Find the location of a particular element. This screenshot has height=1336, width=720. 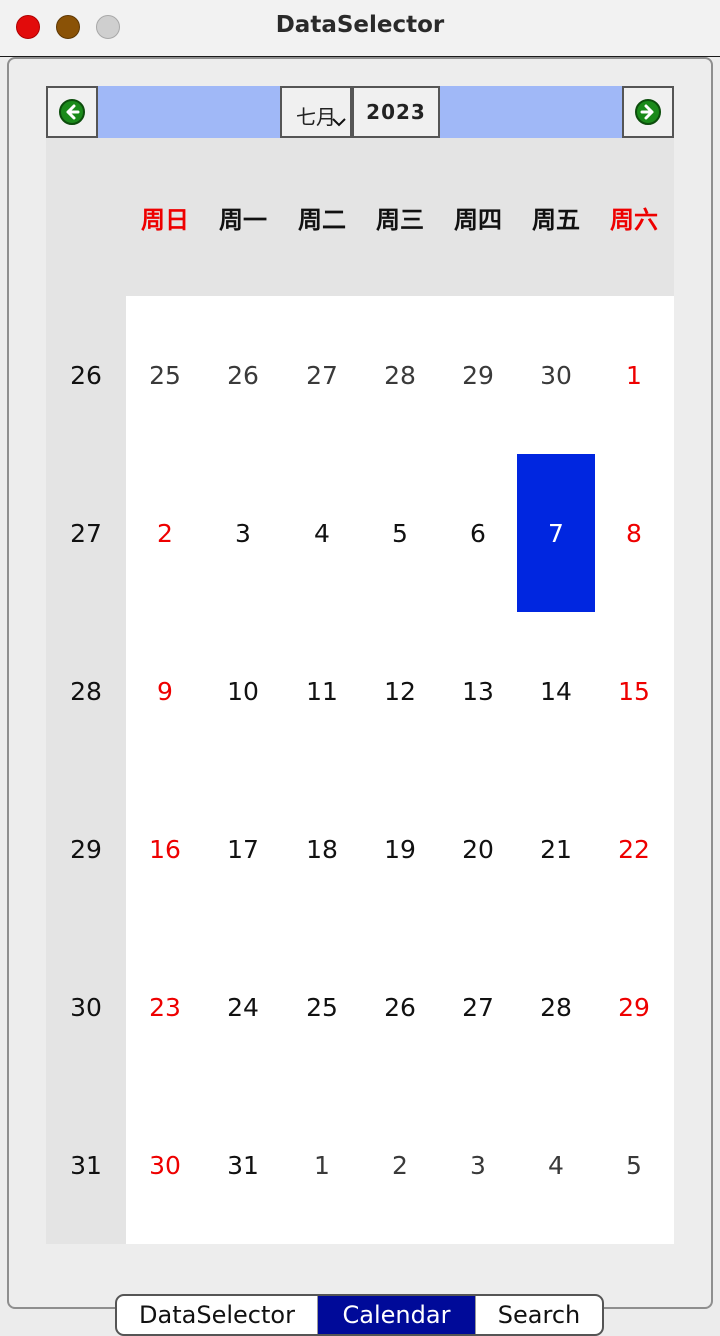

calendar-navigation-bar: 七月 2023 is located at coordinates (360, 112).